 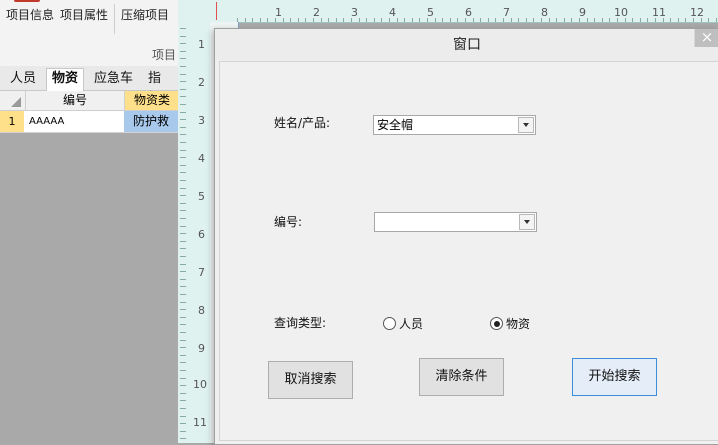 What do you see at coordinates (201, 120) in the screenshot?
I see `ruler-number: 3` at bounding box center [201, 120].